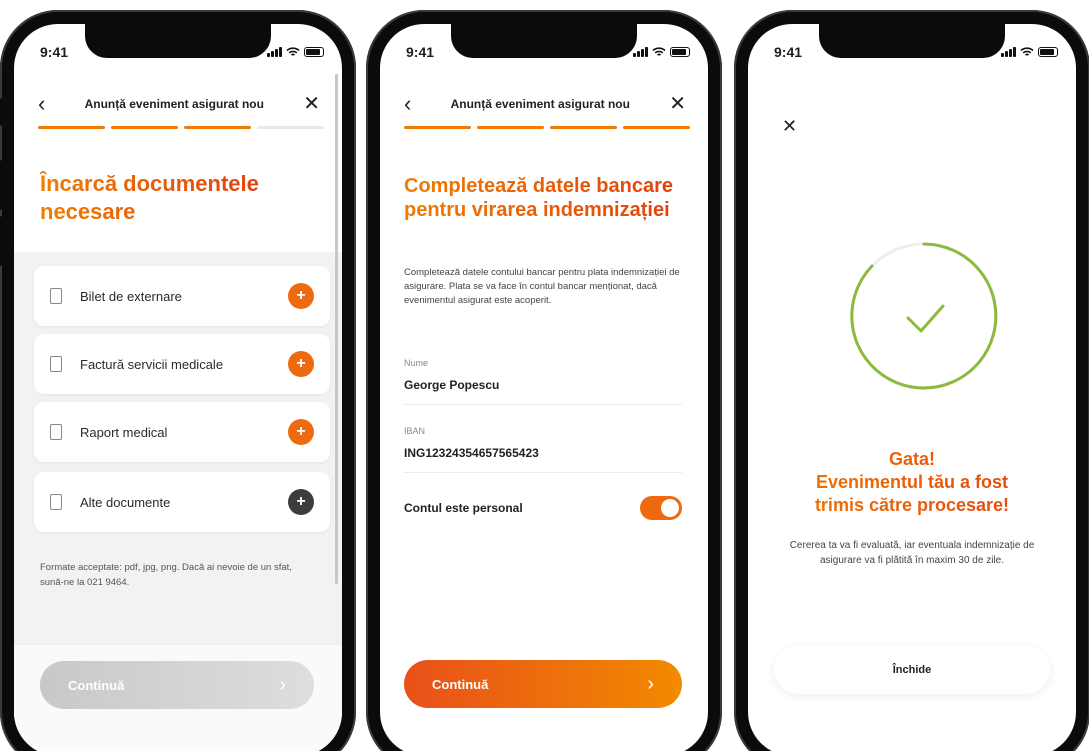  I want to click on toggle-label: Contul este personal, so click(463, 508).